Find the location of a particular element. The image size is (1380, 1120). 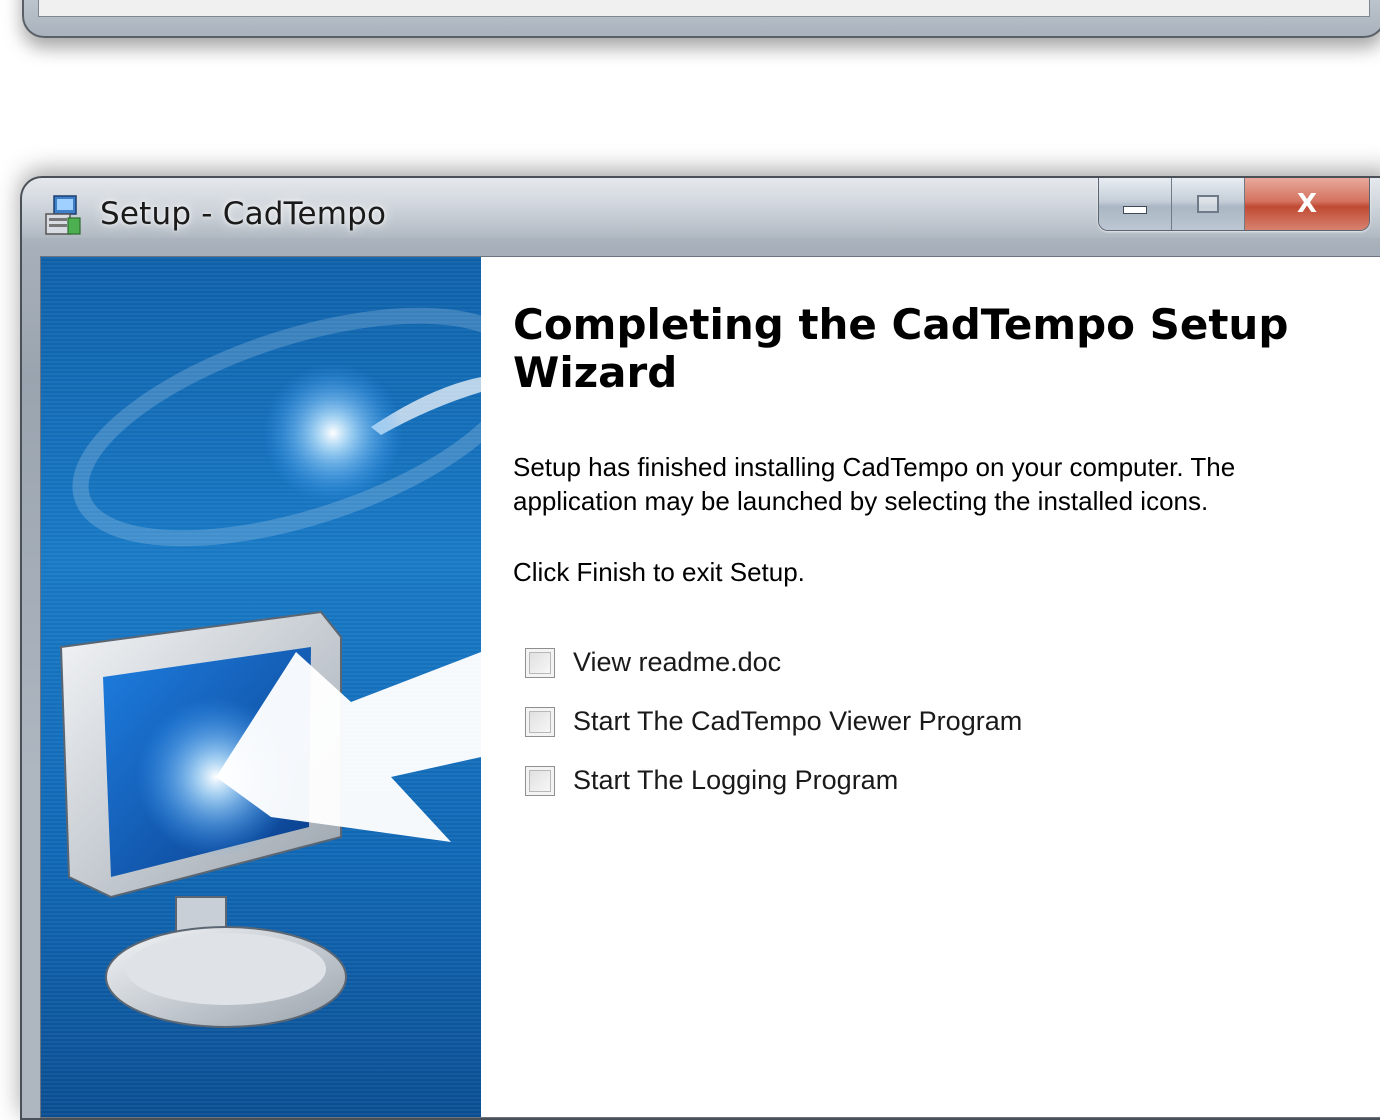

minimize-icon is located at coordinates (1135, 210).